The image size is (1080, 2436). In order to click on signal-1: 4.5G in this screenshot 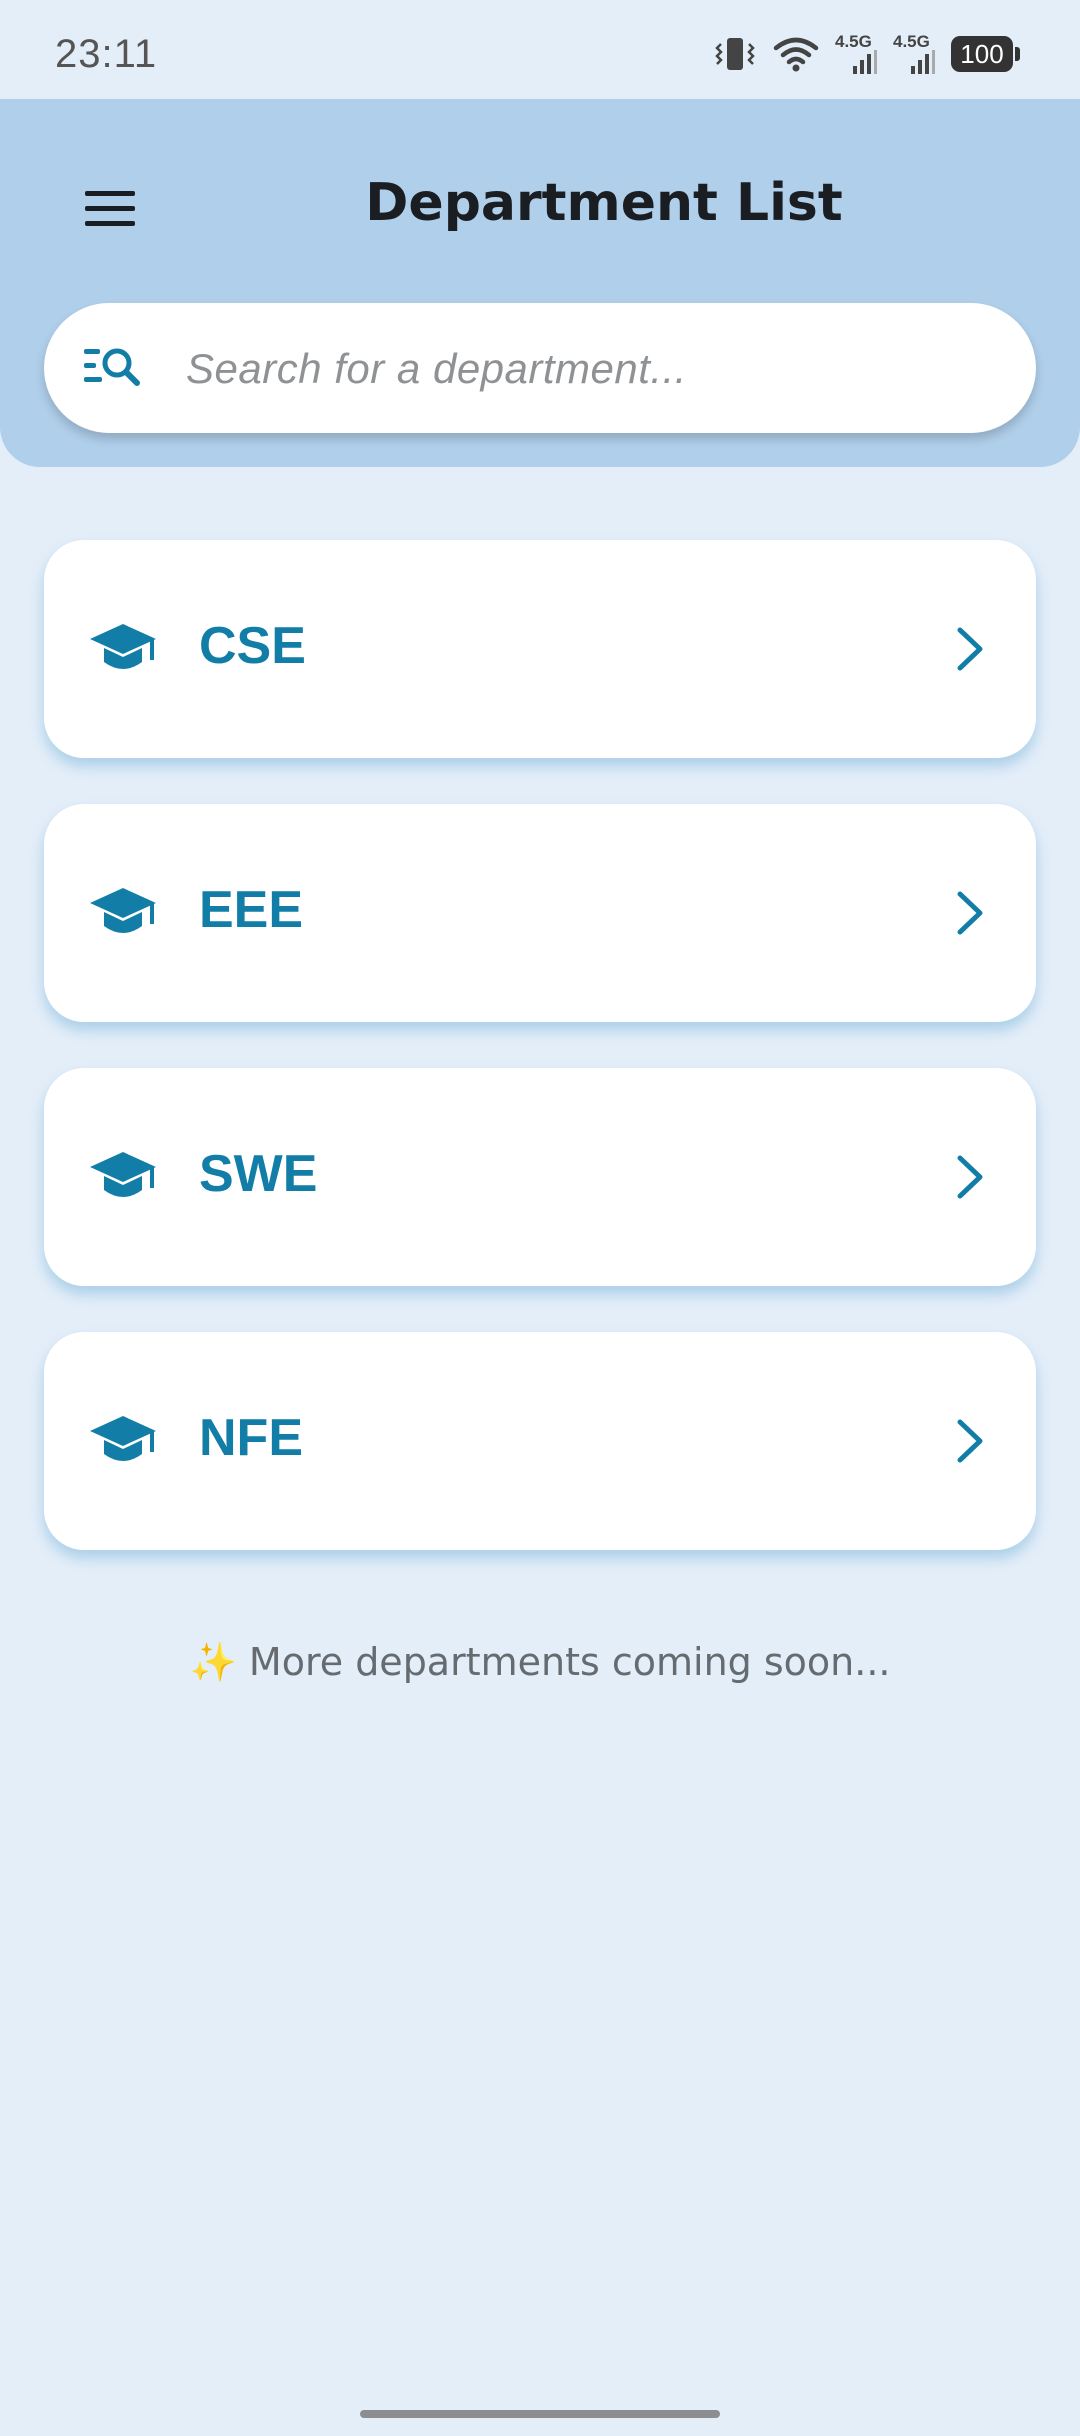, I will do `click(856, 53)`.